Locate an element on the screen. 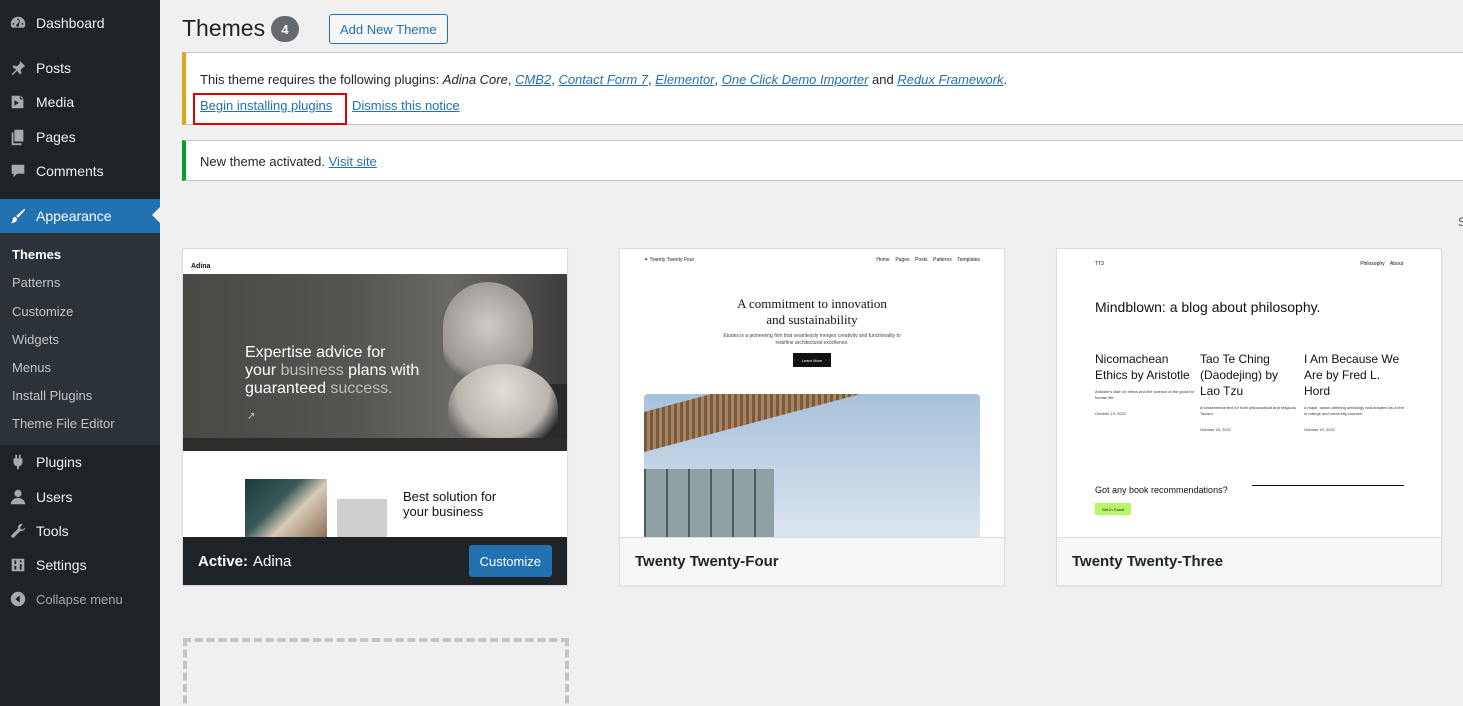 This screenshot has height=706, width=1463. plugin-link-cmb2: CMB2 is located at coordinates (533, 79).